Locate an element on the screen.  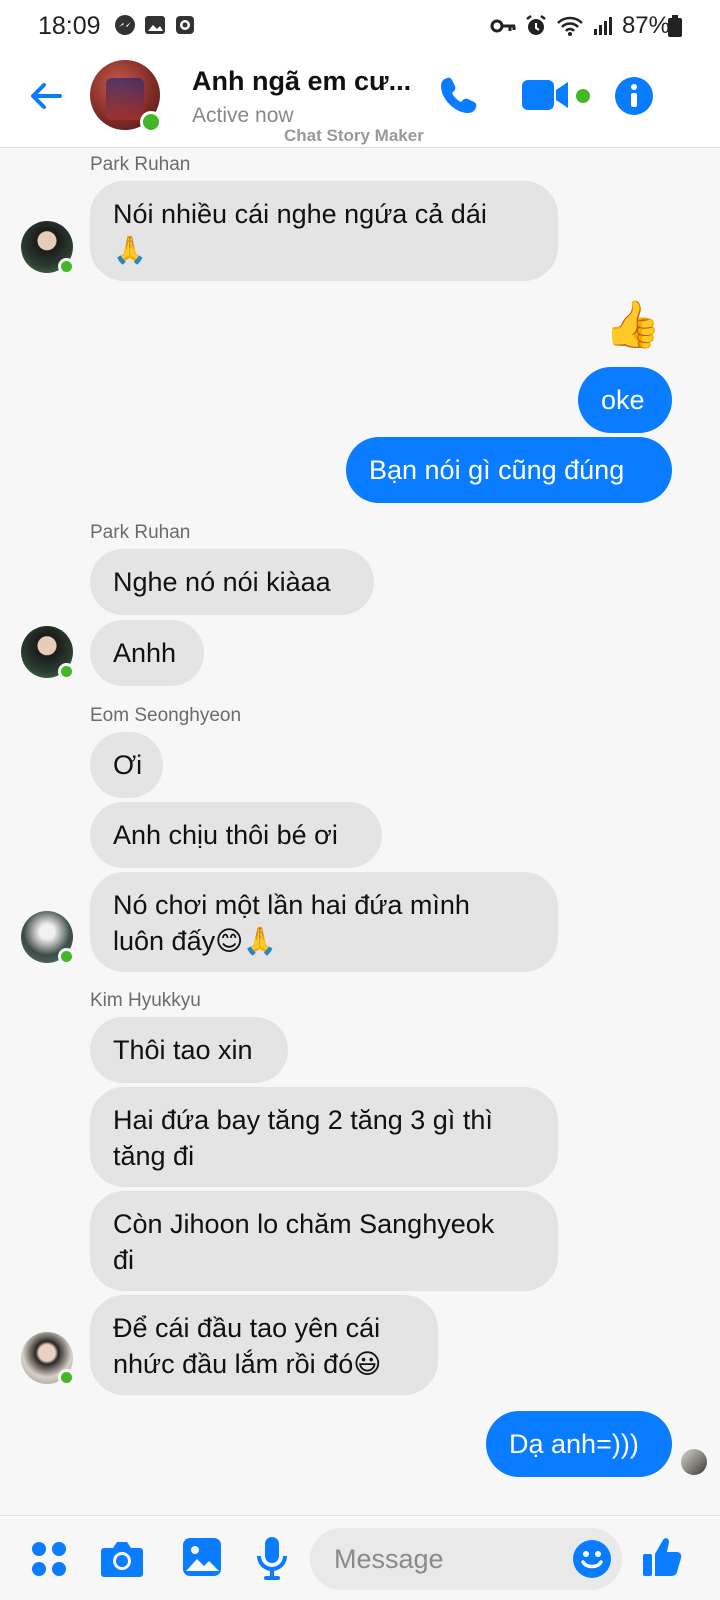
watermark: Chat Story Maker is located at coordinates (354, 135).